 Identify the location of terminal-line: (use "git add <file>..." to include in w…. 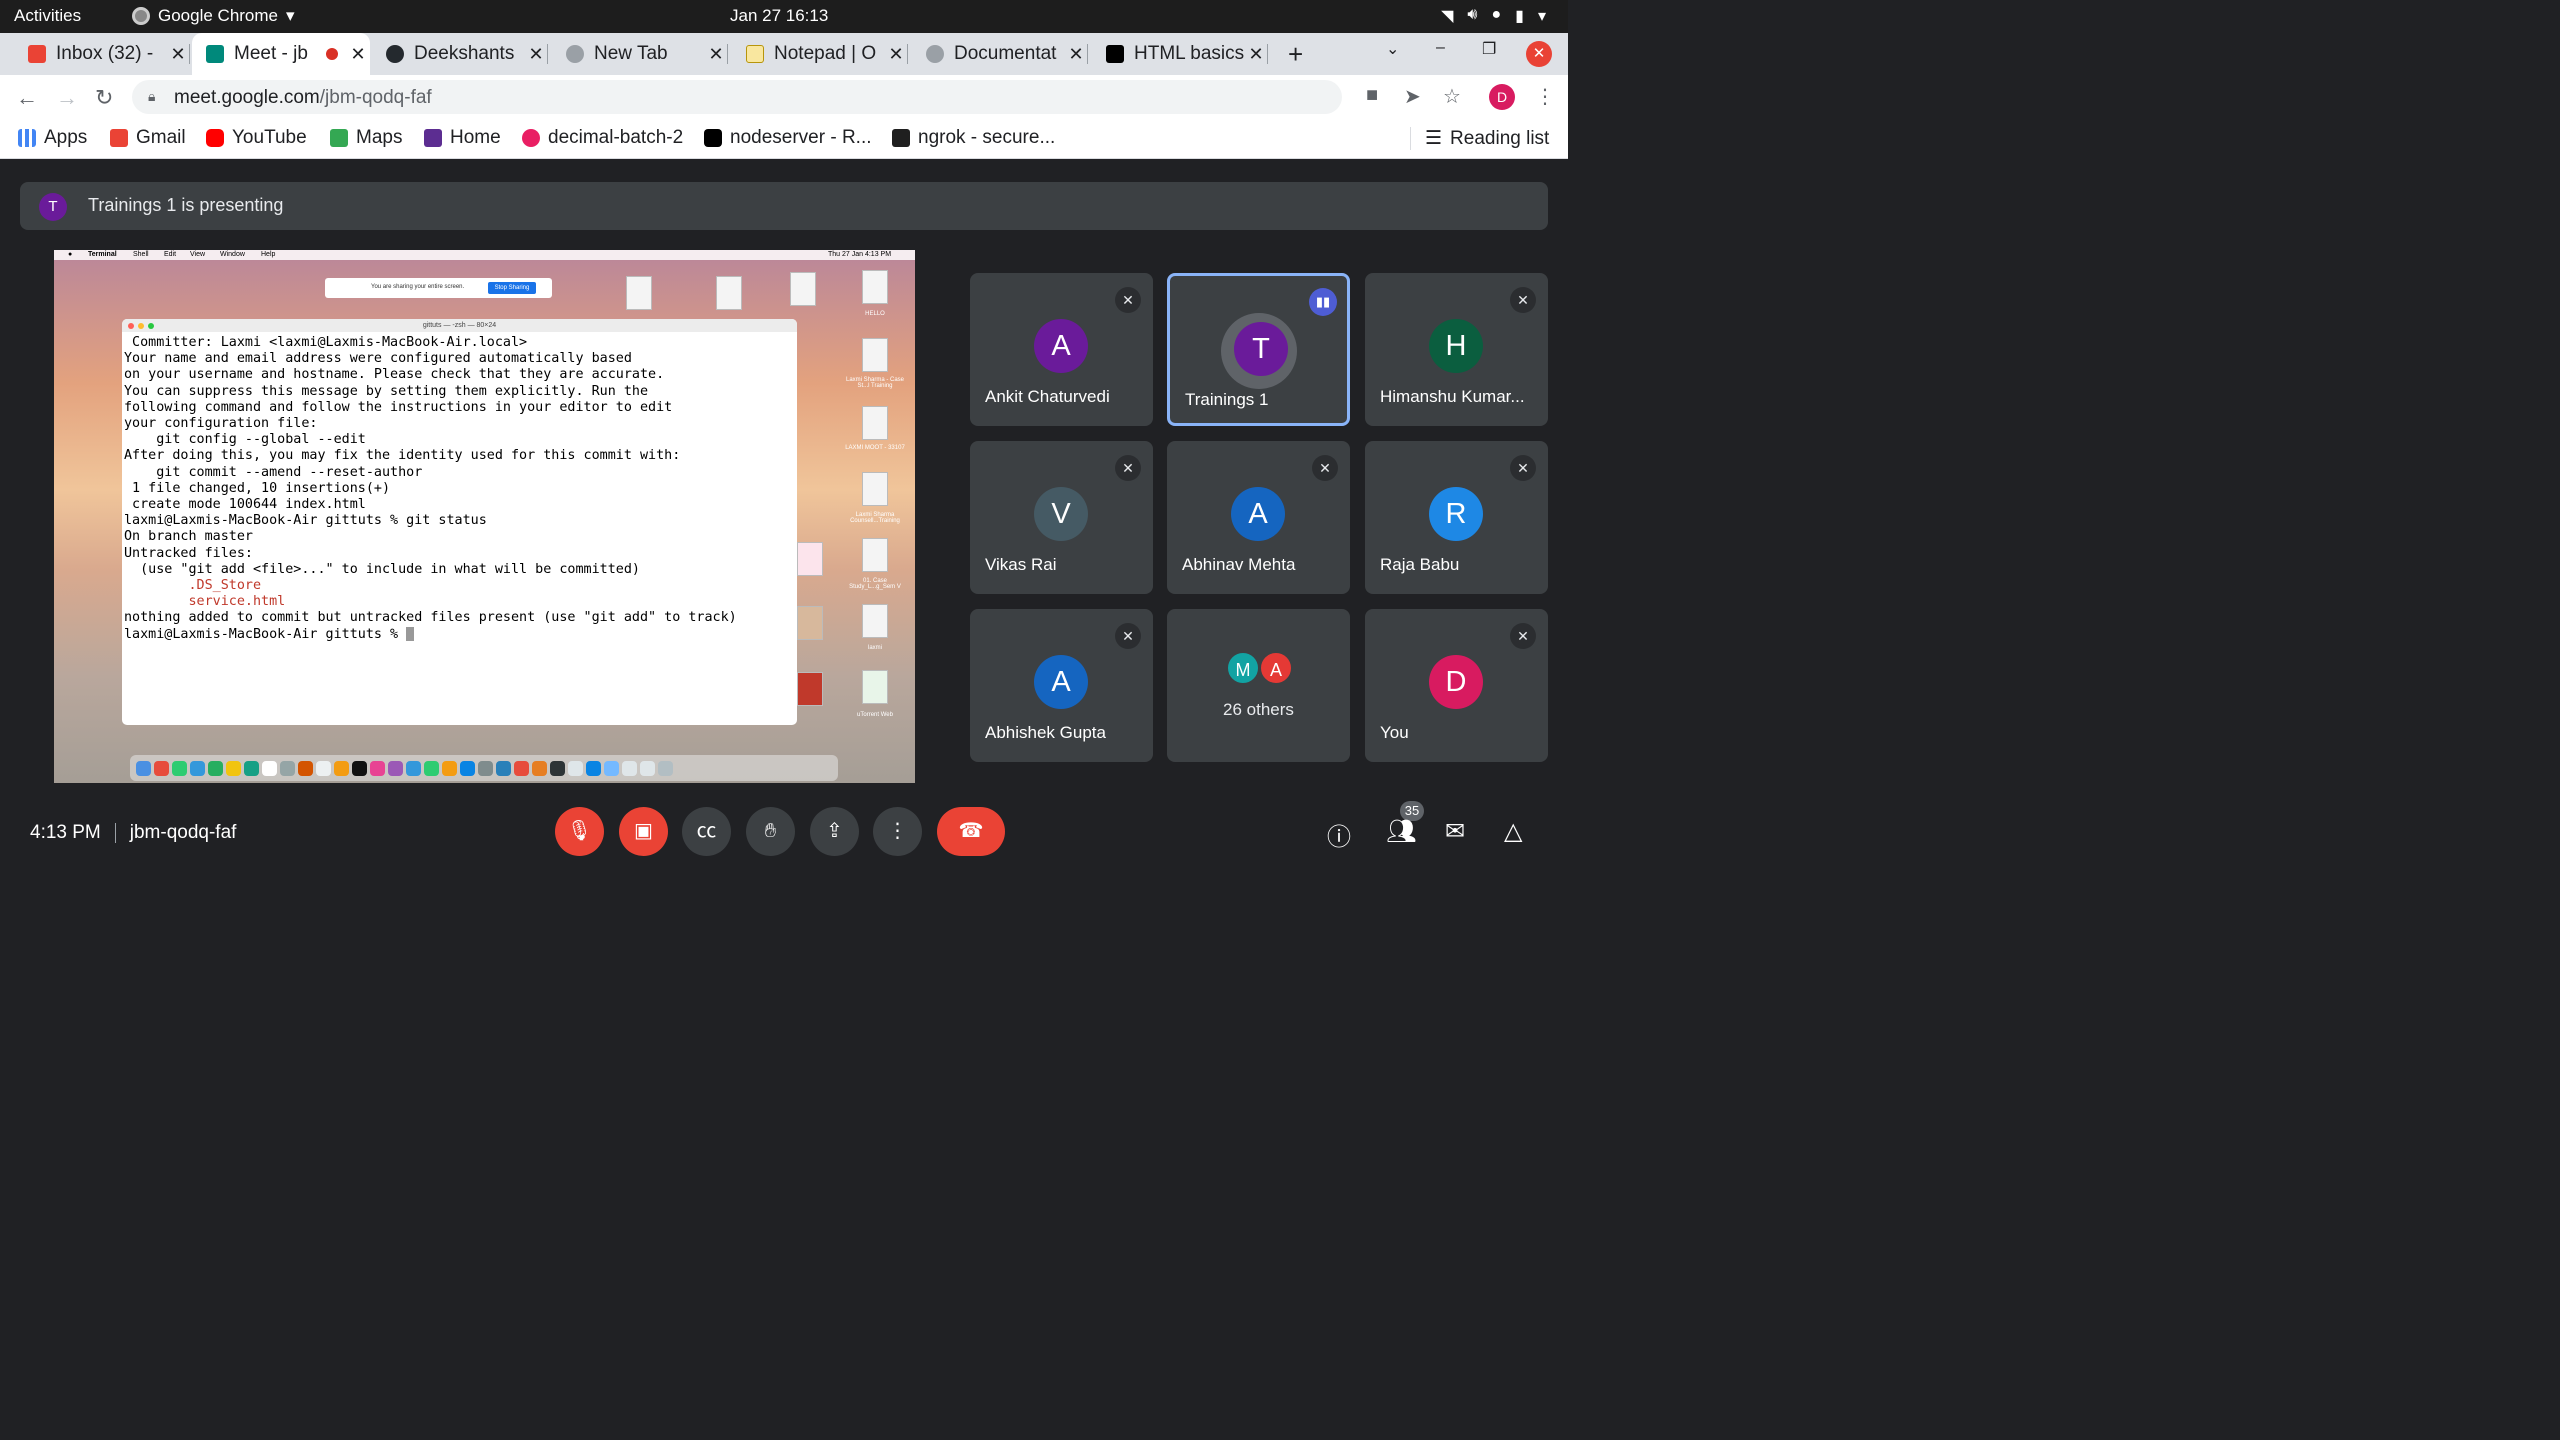
(382, 569).